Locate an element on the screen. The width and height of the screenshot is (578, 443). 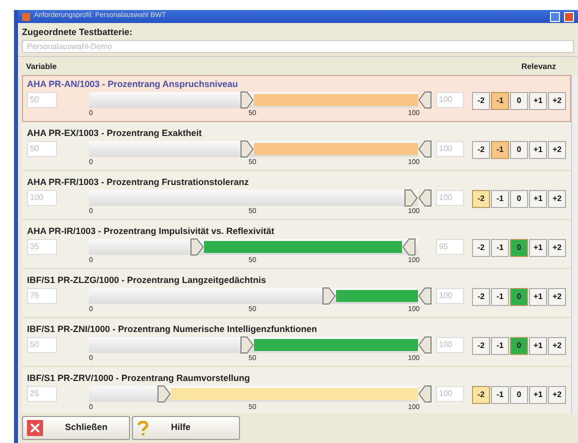
variable-name: AHA PR-AN/1003 - Prozentrang Anspruchsniveau is located at coordinates (133, 84).